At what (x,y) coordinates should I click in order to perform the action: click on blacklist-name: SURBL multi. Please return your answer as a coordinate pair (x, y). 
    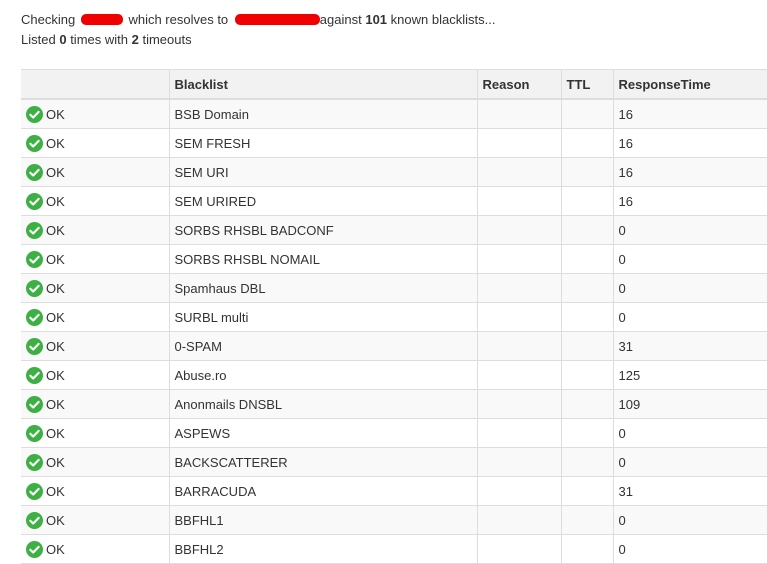
    Looking at the image, I should click on (323, 317).